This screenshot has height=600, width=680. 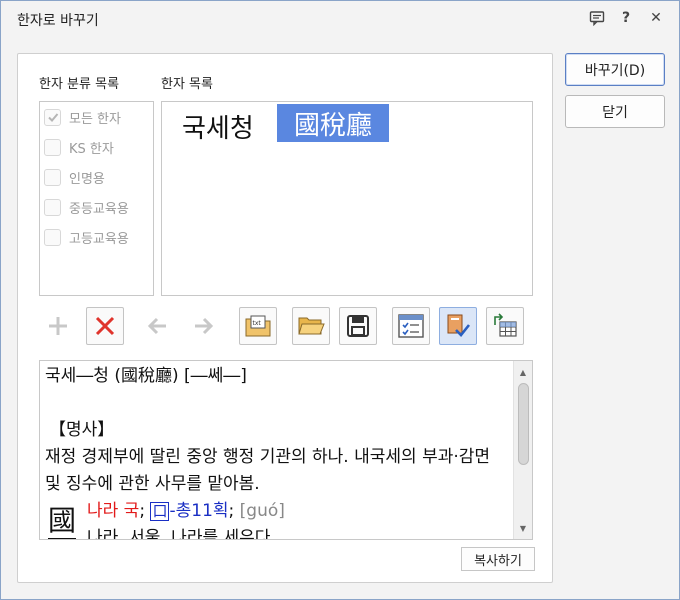 I want to click on category-item-label: 중등교육용, so click(x=99, y=209).